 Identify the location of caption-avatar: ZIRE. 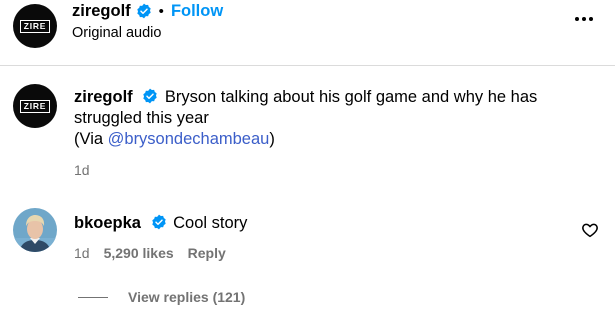
(35, 106).